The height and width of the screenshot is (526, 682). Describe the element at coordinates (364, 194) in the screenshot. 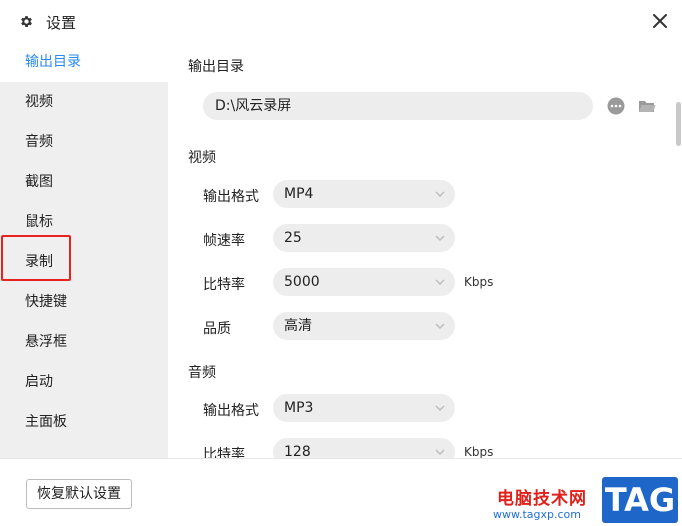

I see `video-format-select: MP4` at that location.